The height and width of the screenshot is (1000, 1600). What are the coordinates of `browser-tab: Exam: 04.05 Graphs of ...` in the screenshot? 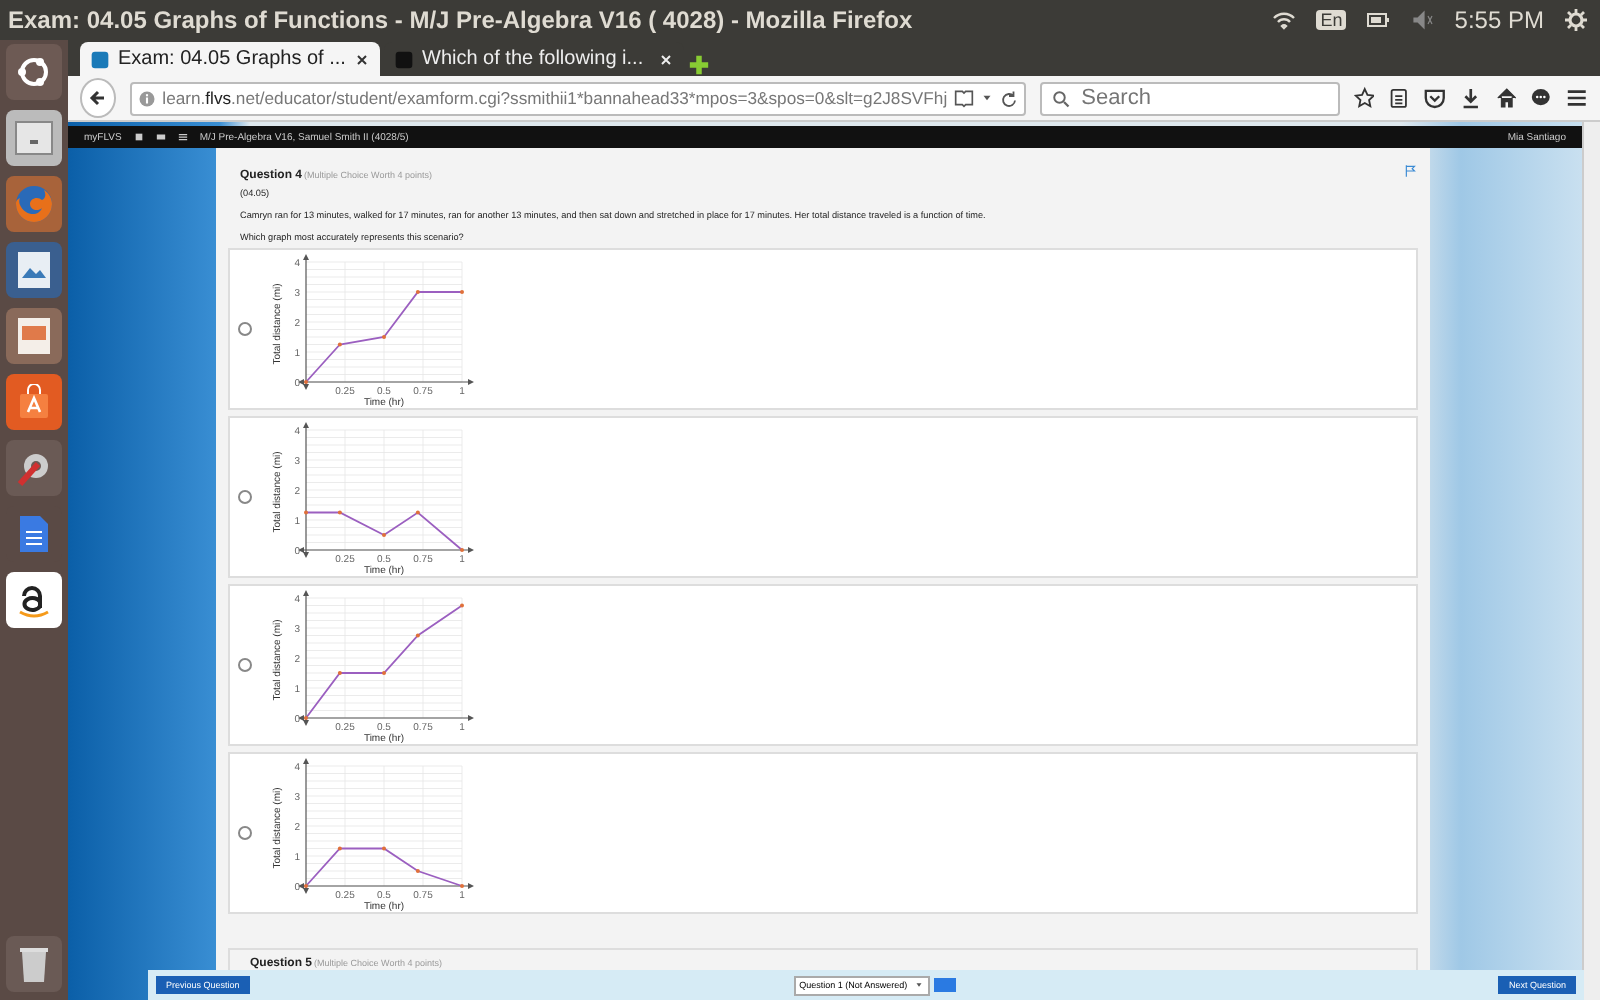 It's located at (230, 59).